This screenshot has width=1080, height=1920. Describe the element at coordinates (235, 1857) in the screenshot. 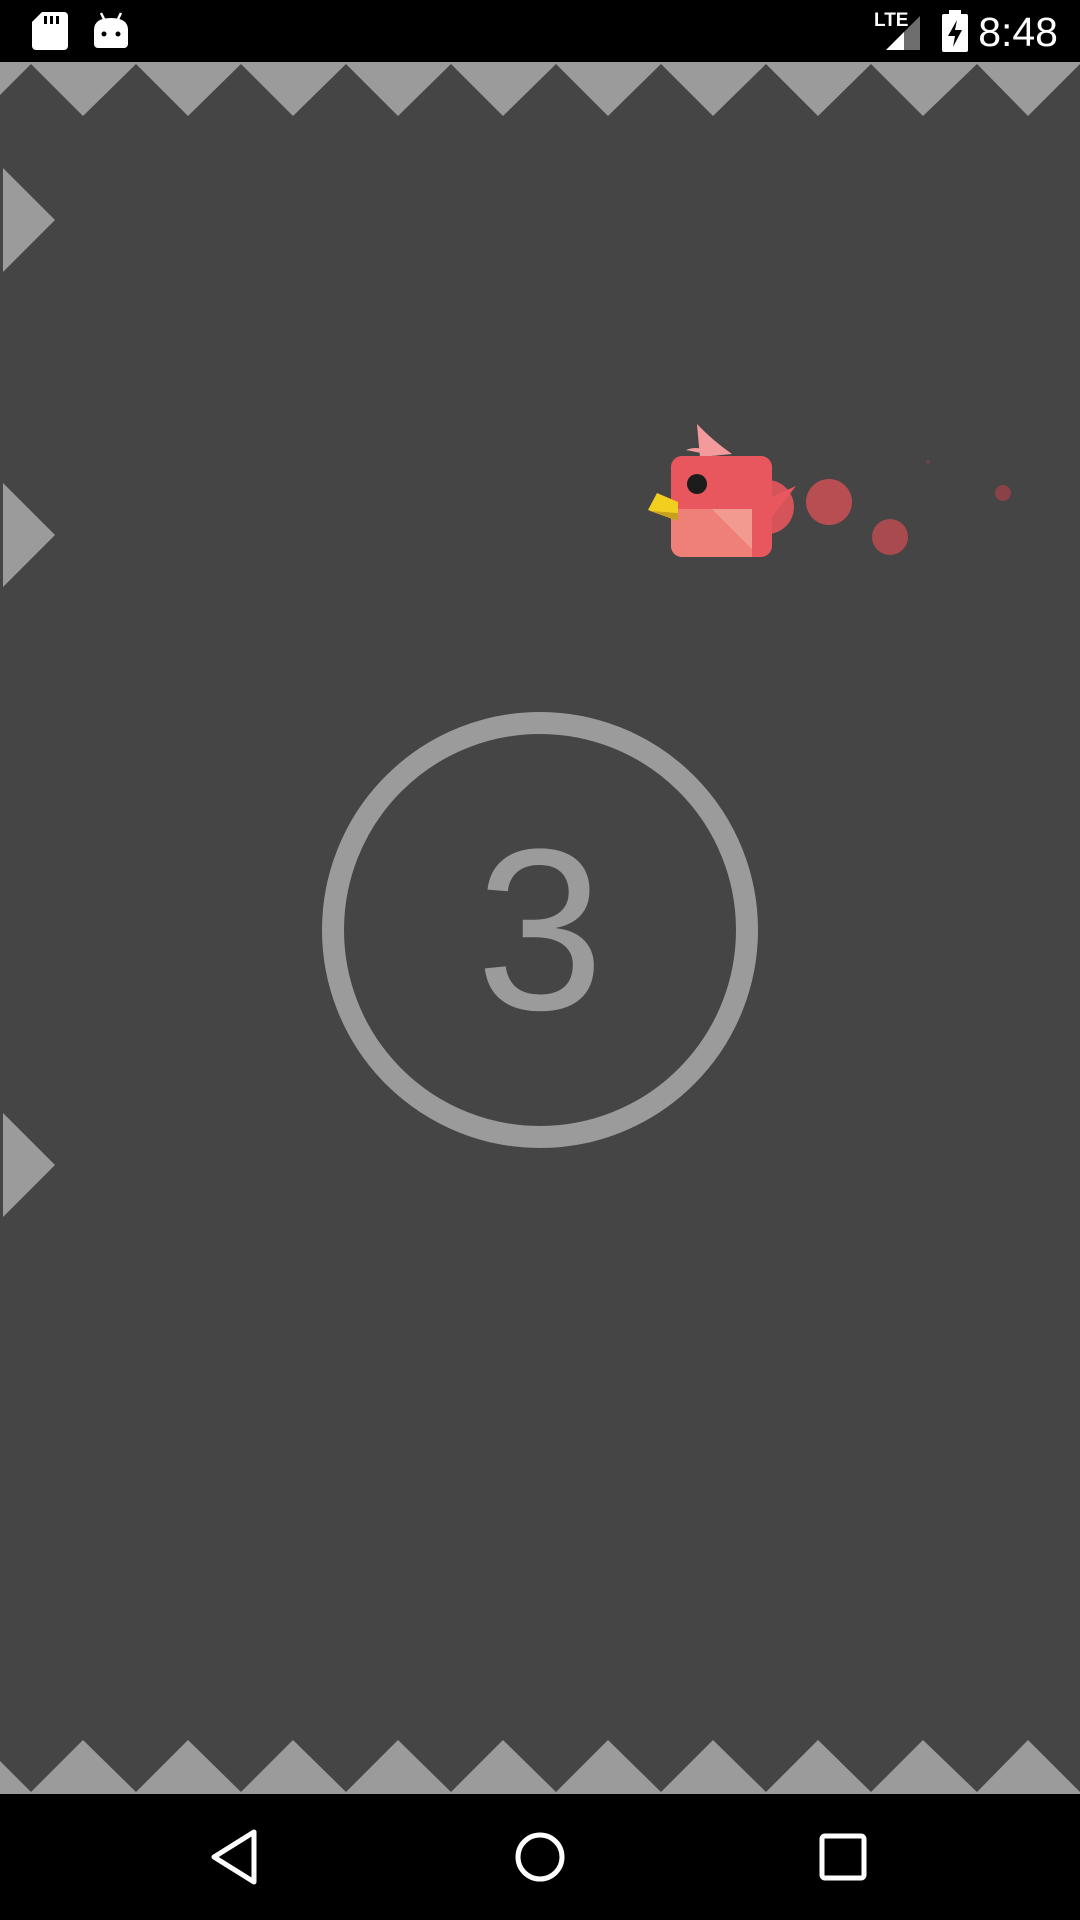

I see `back-icon` at that location.